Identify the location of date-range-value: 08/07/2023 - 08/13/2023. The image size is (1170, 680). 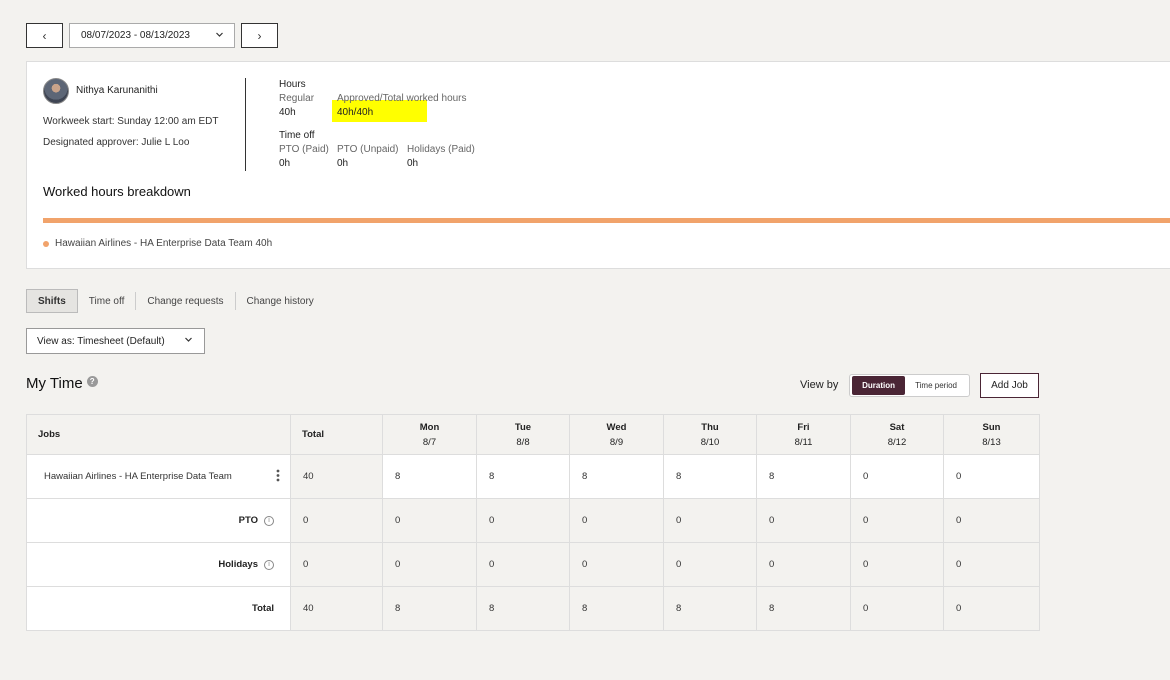
(135, 35).